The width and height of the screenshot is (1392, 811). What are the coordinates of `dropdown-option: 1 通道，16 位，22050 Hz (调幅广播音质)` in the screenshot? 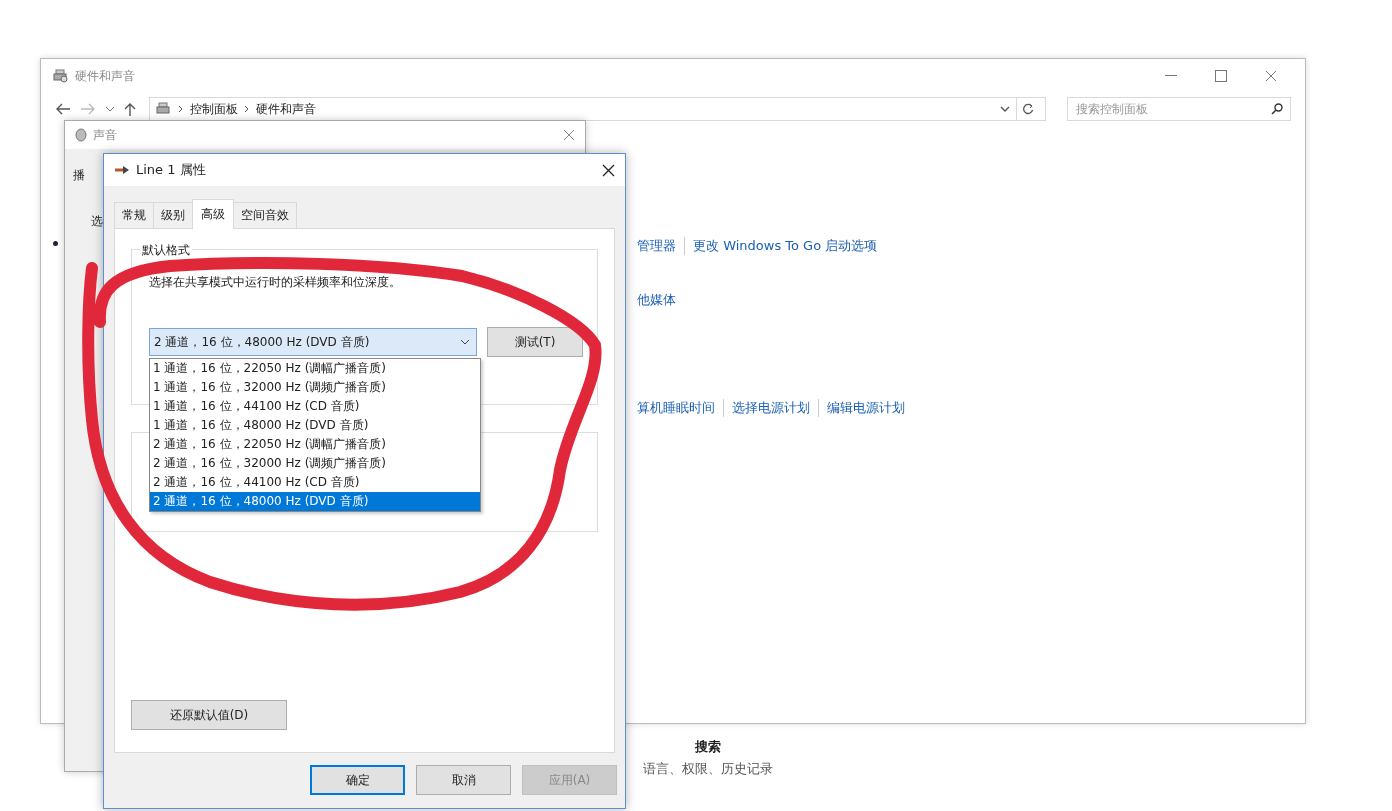 It's located at (315, 368).